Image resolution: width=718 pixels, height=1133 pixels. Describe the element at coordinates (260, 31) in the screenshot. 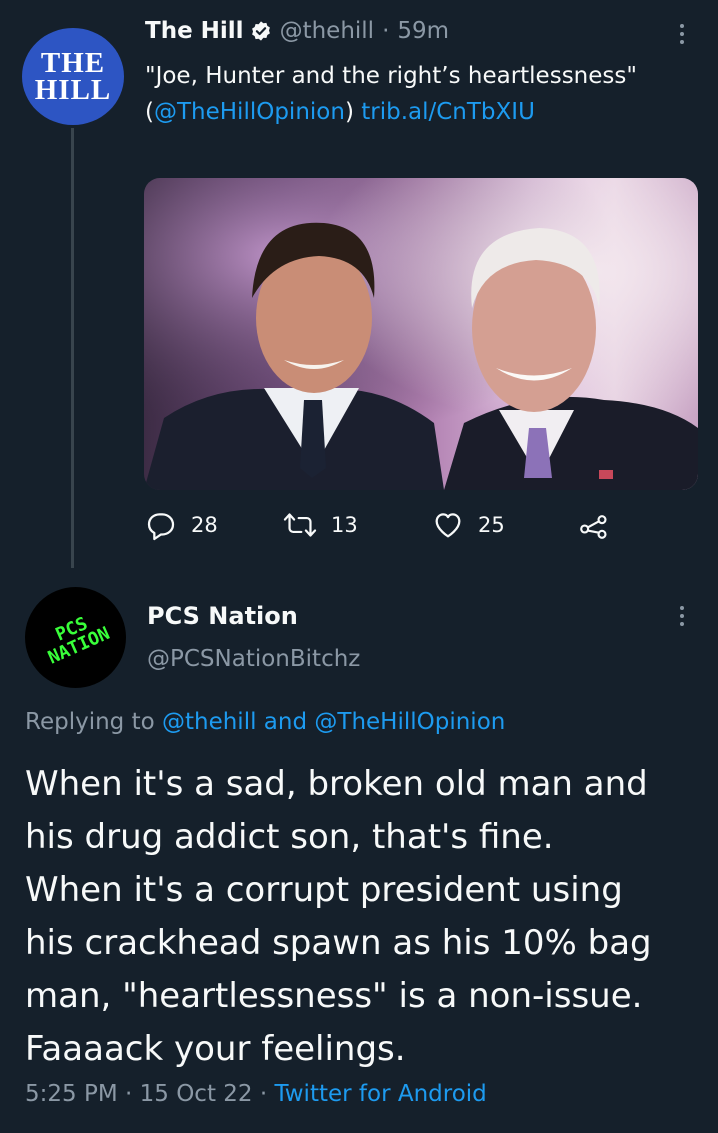

I see `verified-badge-icon` at that location.